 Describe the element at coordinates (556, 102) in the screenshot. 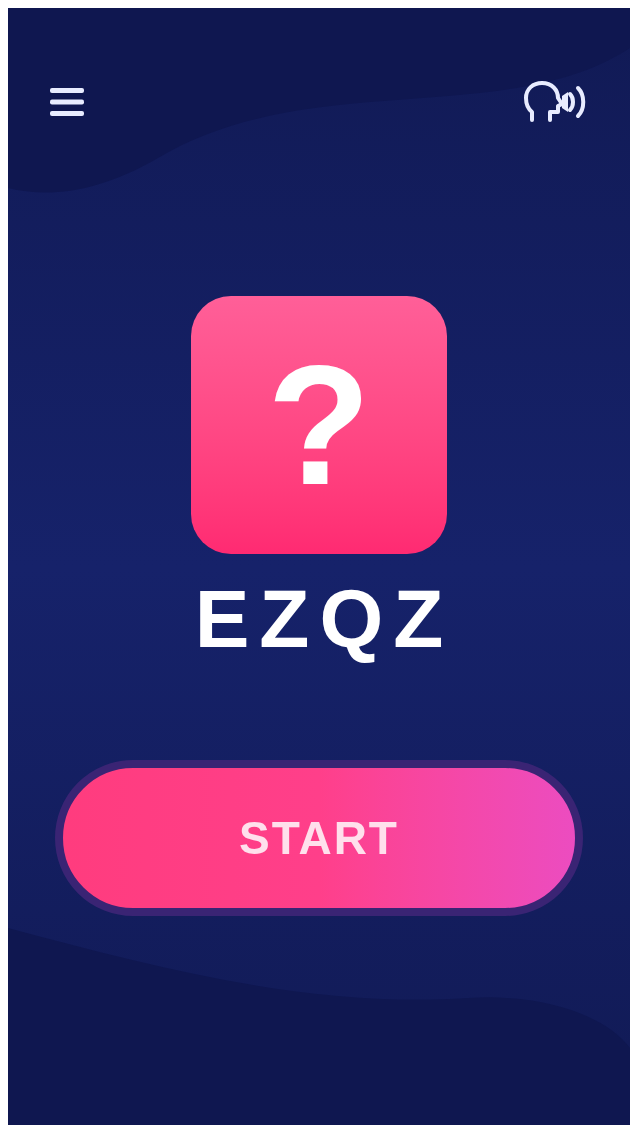

I see `voice-icon` at that location.